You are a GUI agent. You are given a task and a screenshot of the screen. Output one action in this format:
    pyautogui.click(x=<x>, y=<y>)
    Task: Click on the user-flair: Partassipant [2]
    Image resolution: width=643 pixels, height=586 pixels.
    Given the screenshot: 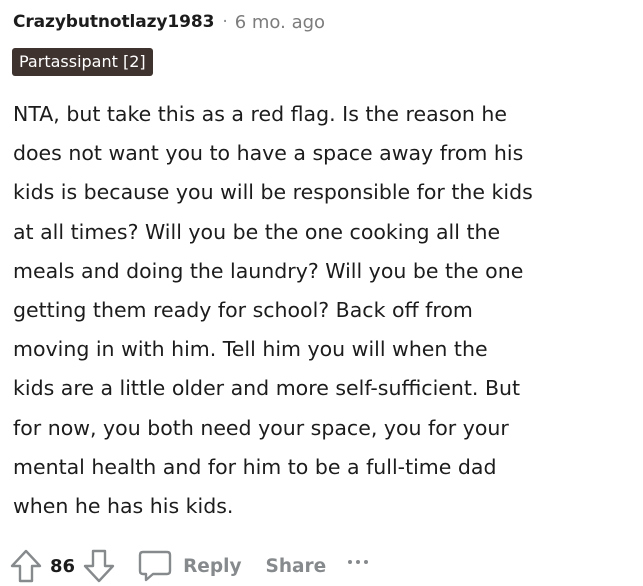 What is the action you would take?
    pyautogui.click(x=82, y=62)
    